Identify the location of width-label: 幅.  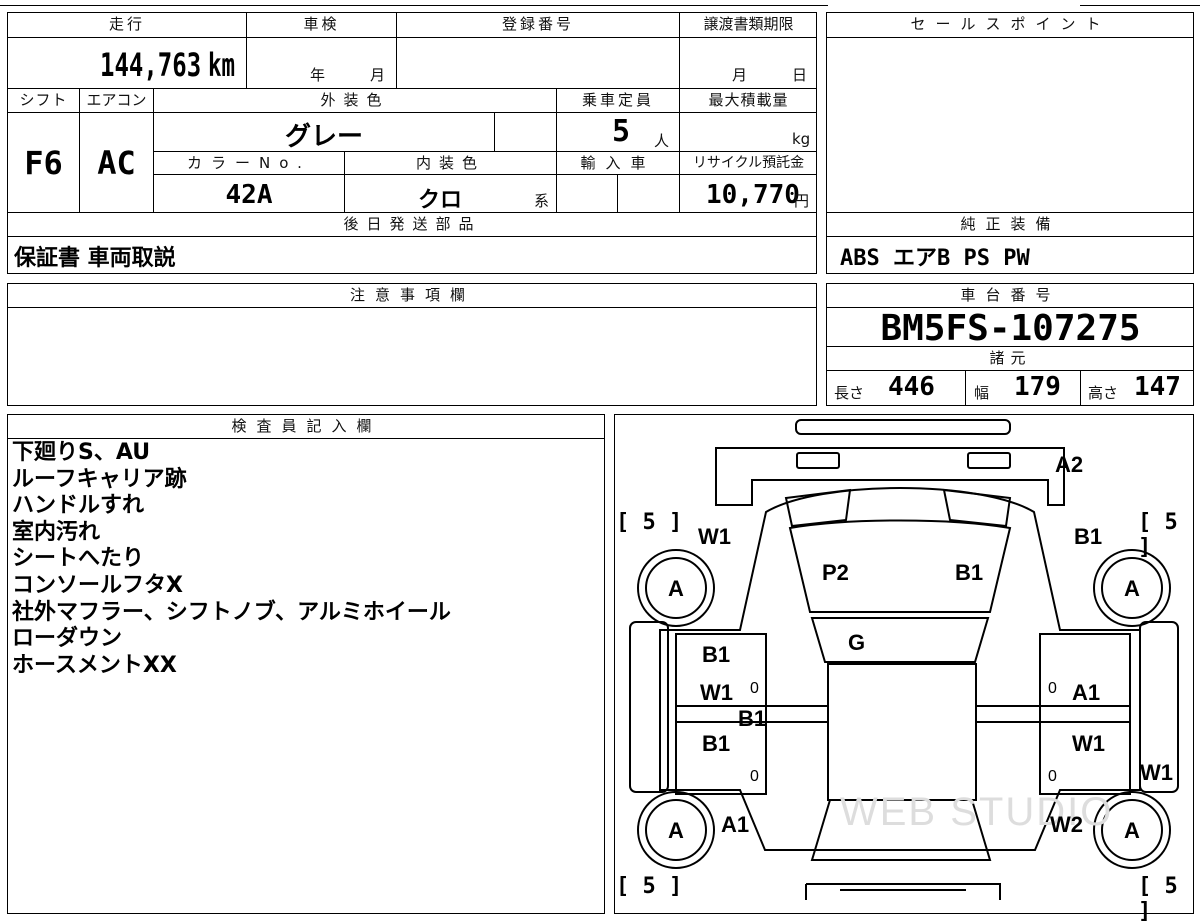
(982, 393).